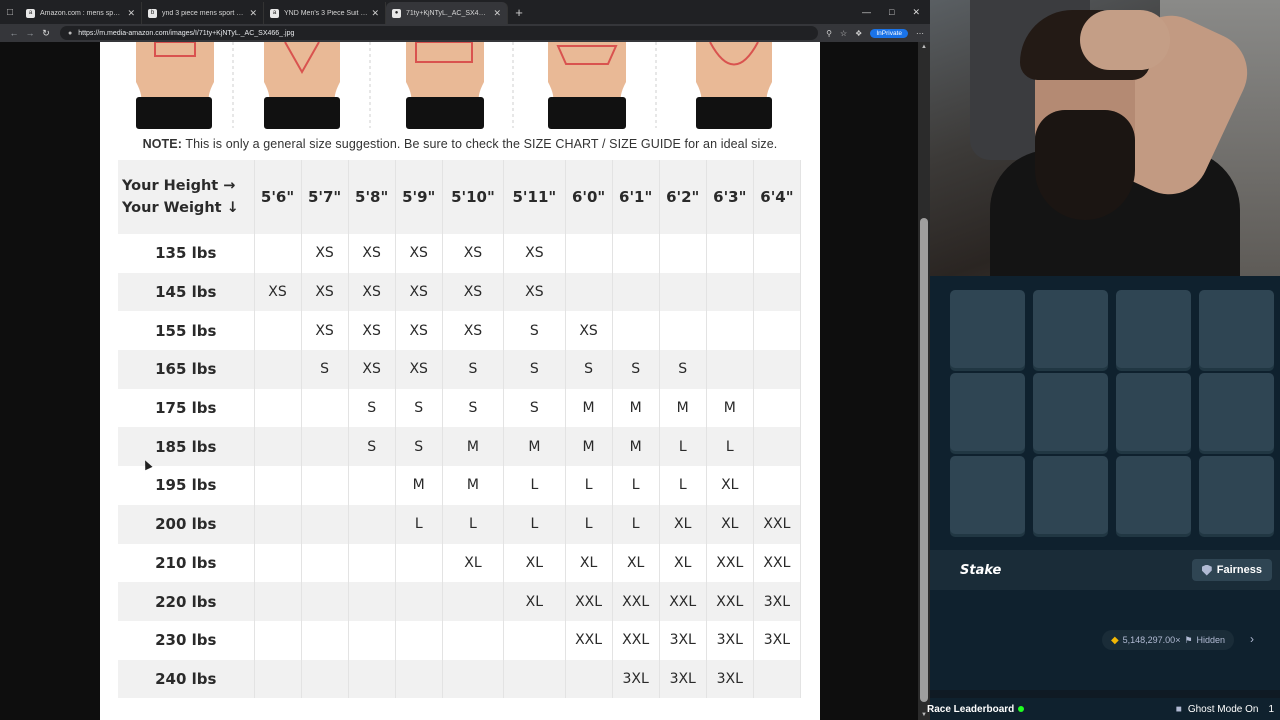 This screenshot has width=1280, height=720. Describe the element at coordinates (70, 33) in the screenshot. I see `lock-icon: ●` at that location.